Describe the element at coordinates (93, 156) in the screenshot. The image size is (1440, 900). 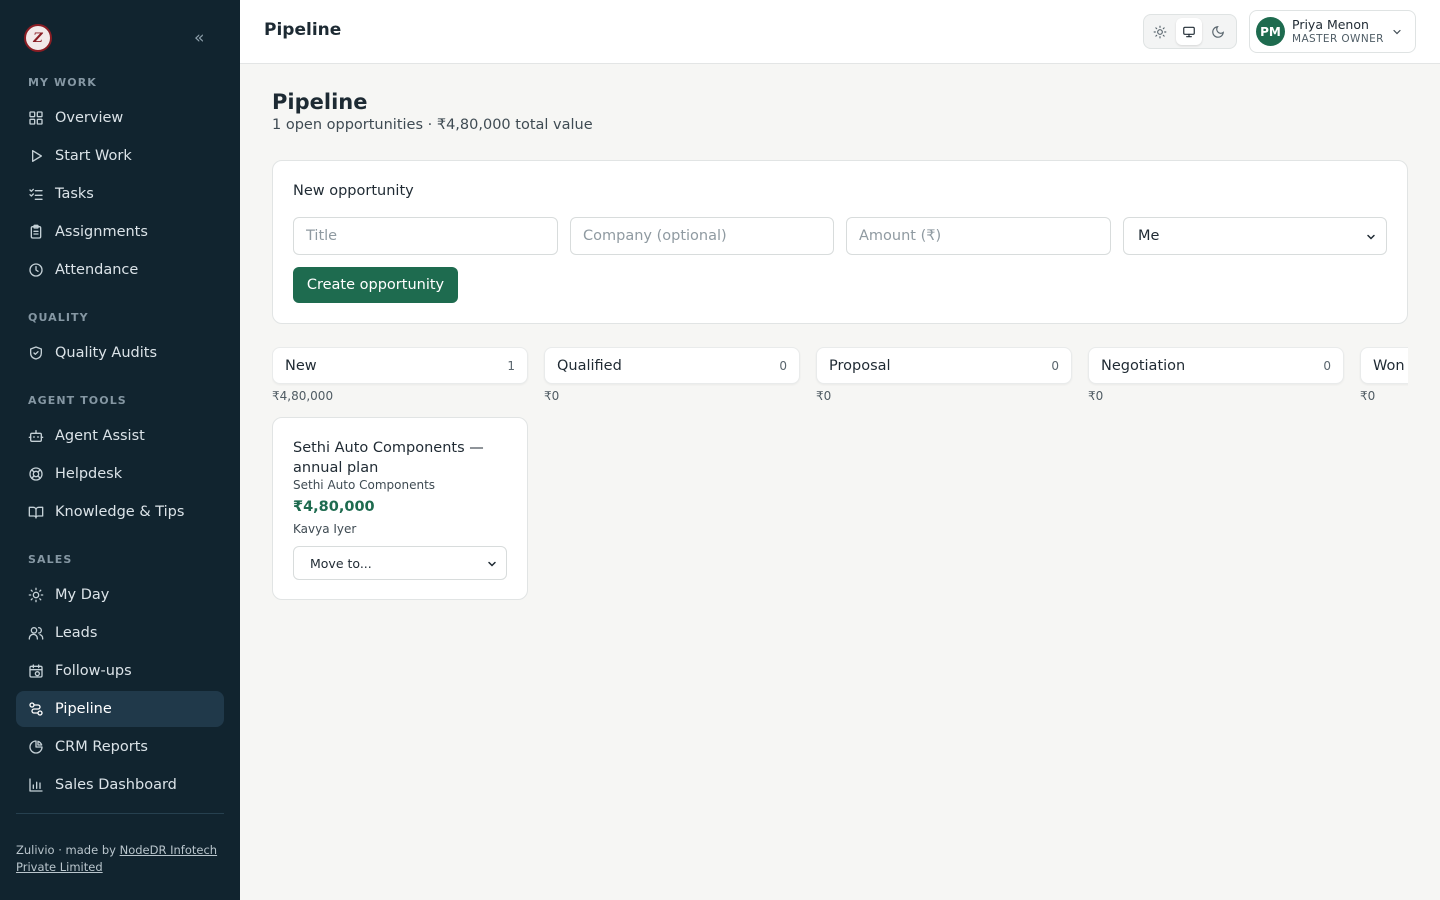
I see `sidebar-item-label: Start Work` at that location.